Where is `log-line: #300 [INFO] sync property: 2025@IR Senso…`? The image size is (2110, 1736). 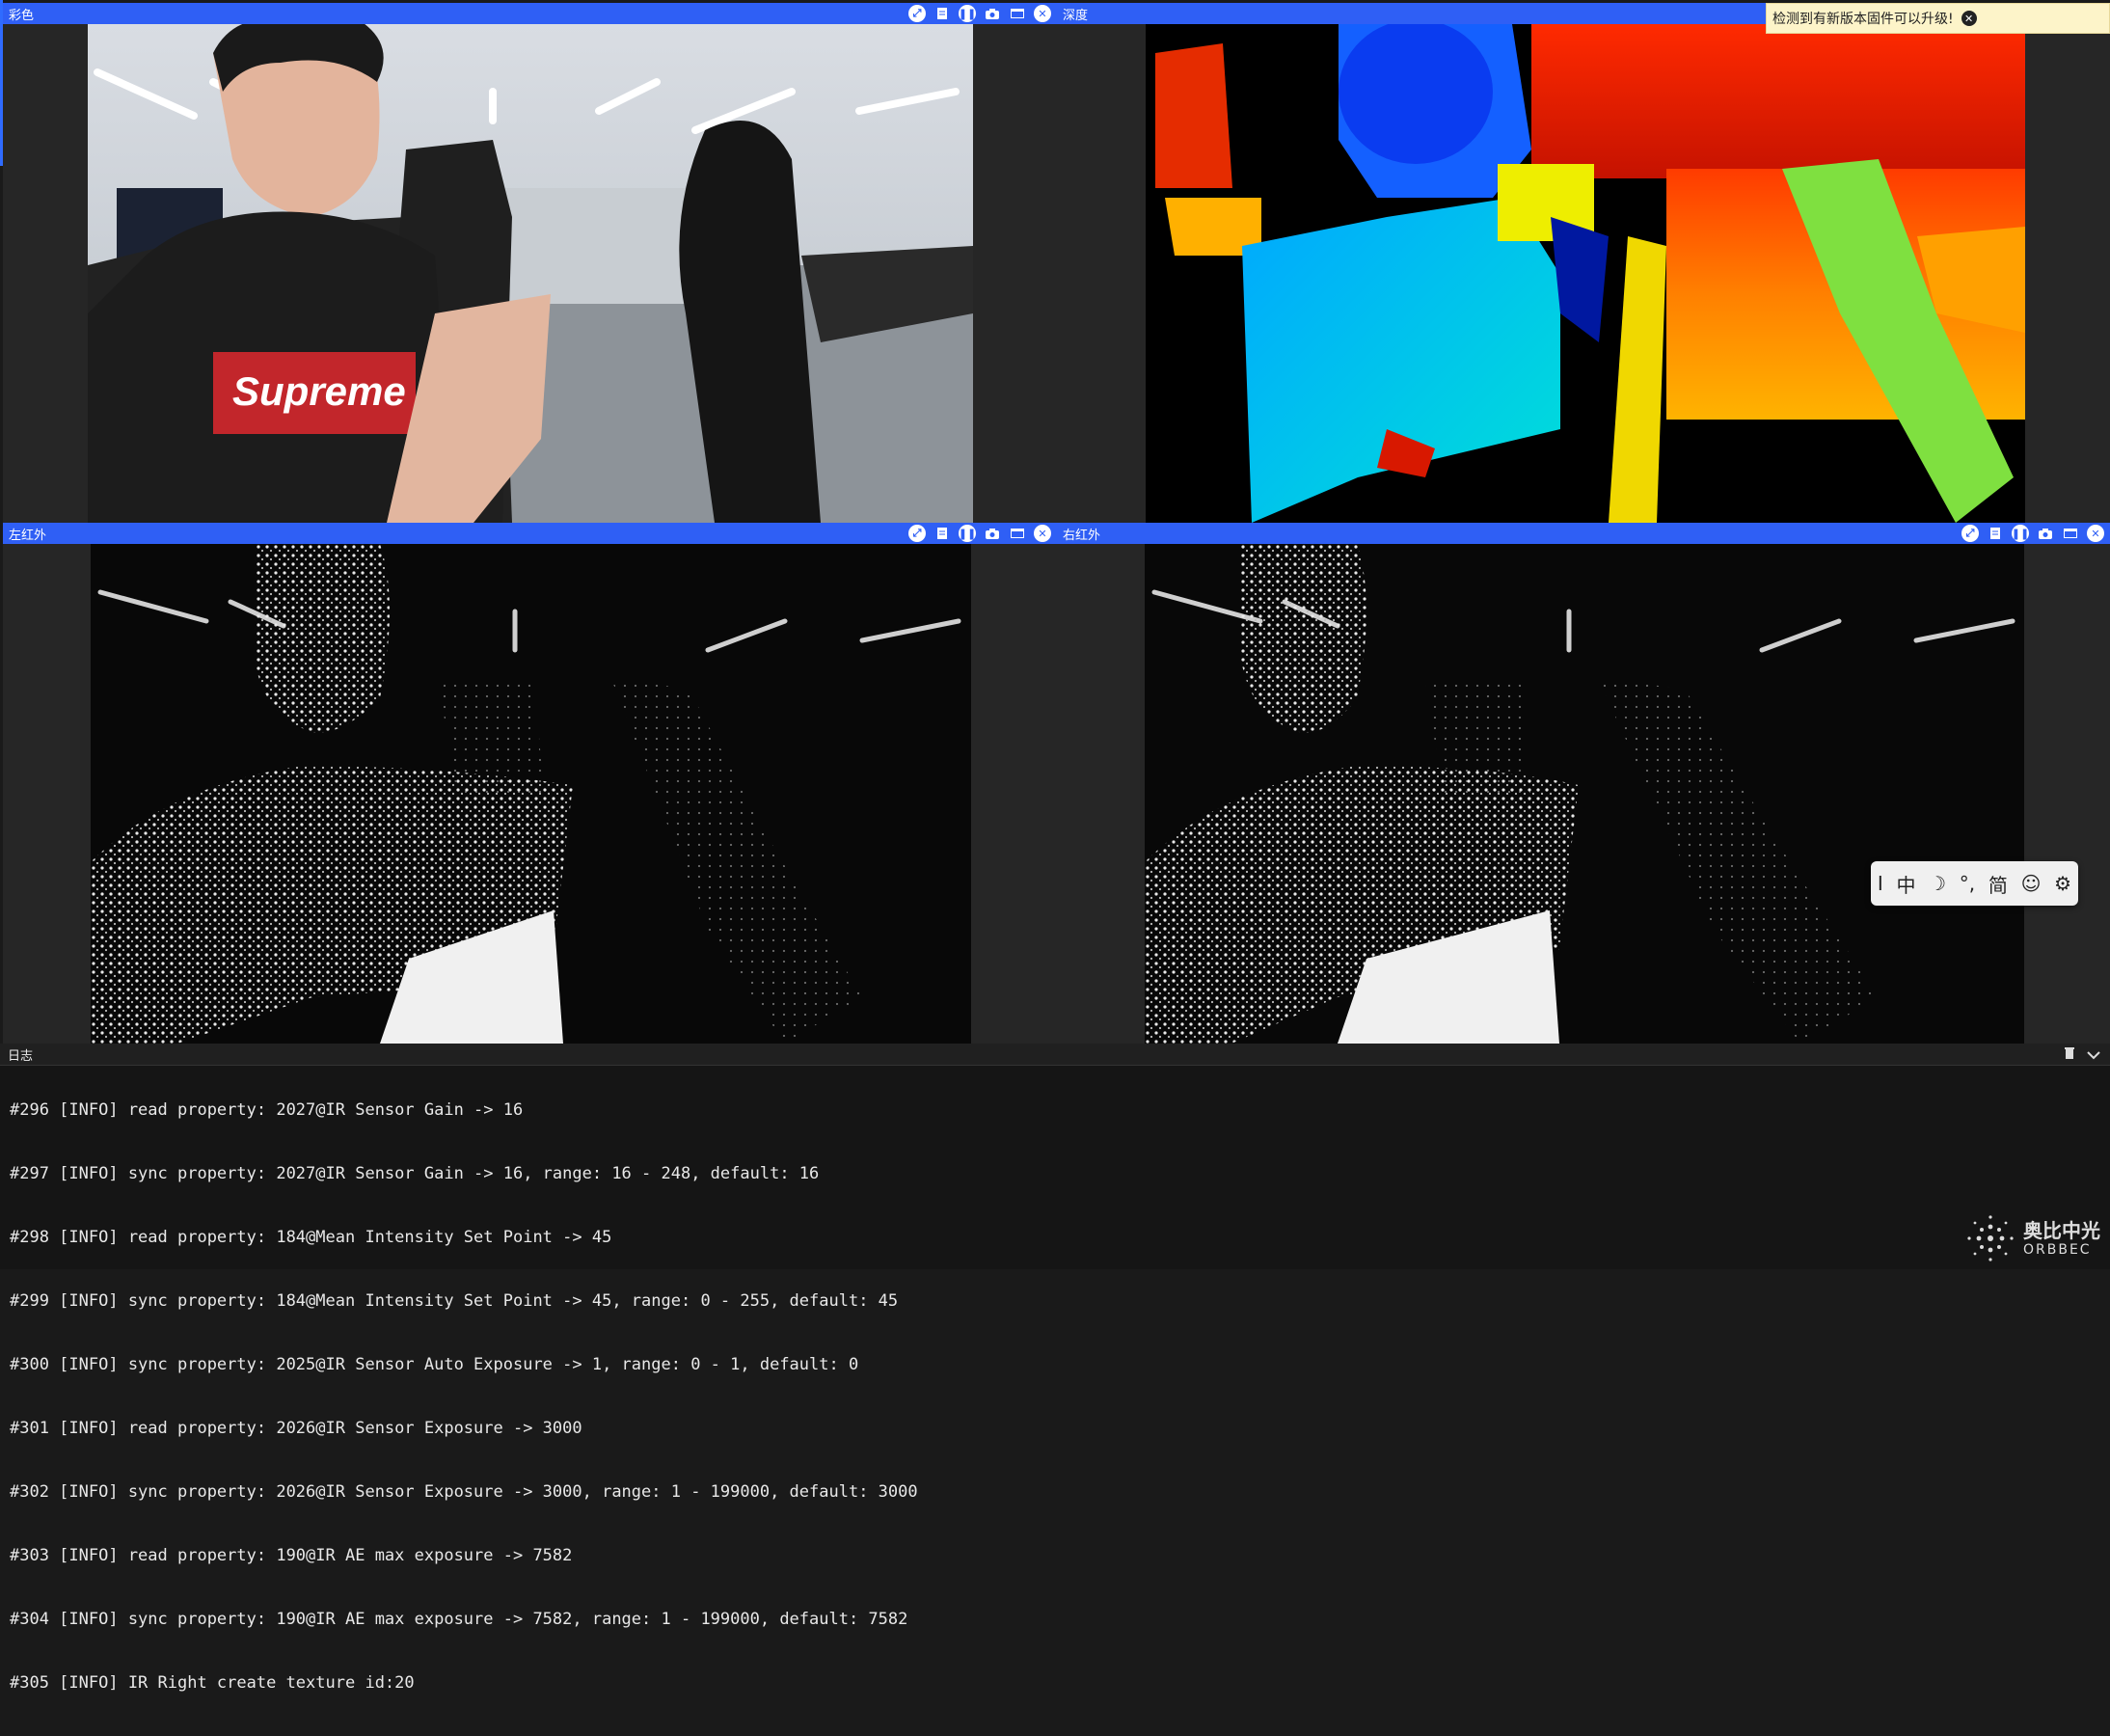 log-line: #300 [INFO] sync property: 2025@IR Senso… is located at coordinates (435, 1364).